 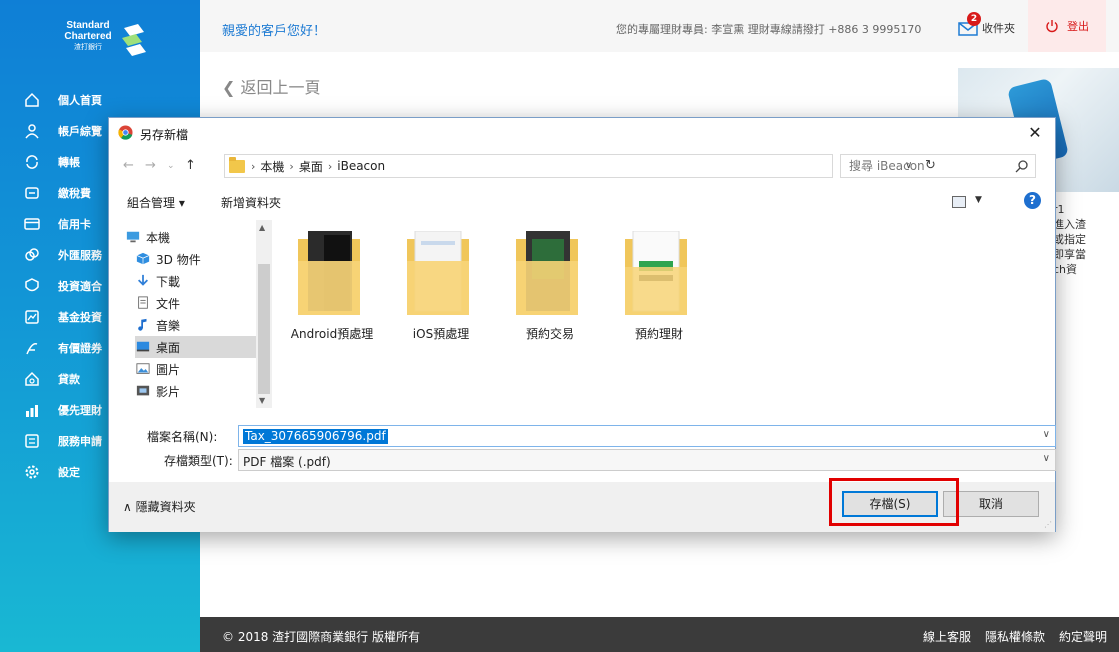 What do you see at coordinates (32, 255) in the screenshot?
I see `currency-icon` at bounding box center [32, 255].